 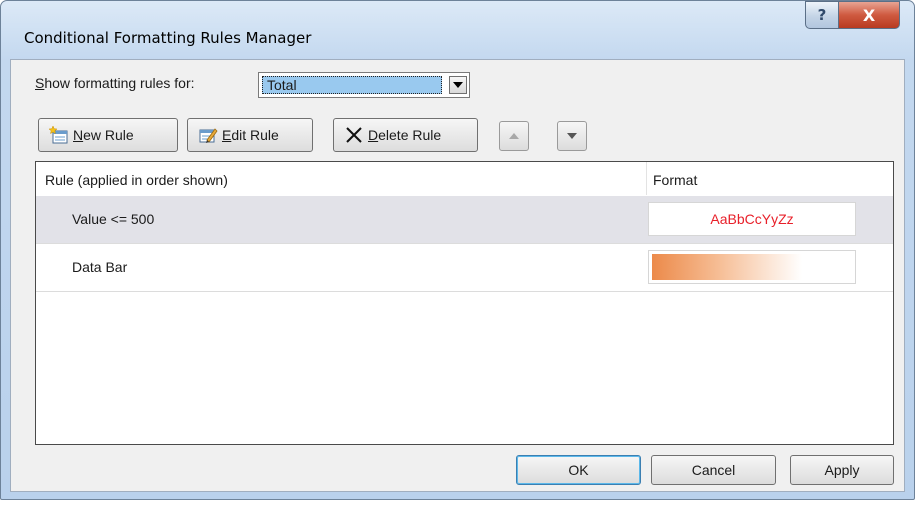 I want to click on arrow-down-icon, so click(x=572, y=136).